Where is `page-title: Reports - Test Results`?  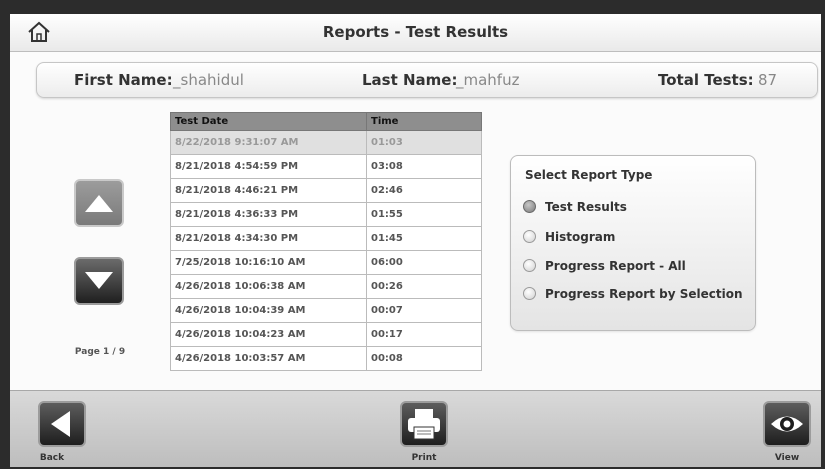 page-title: Reports - Test Results is located at coordinates (415, 32).